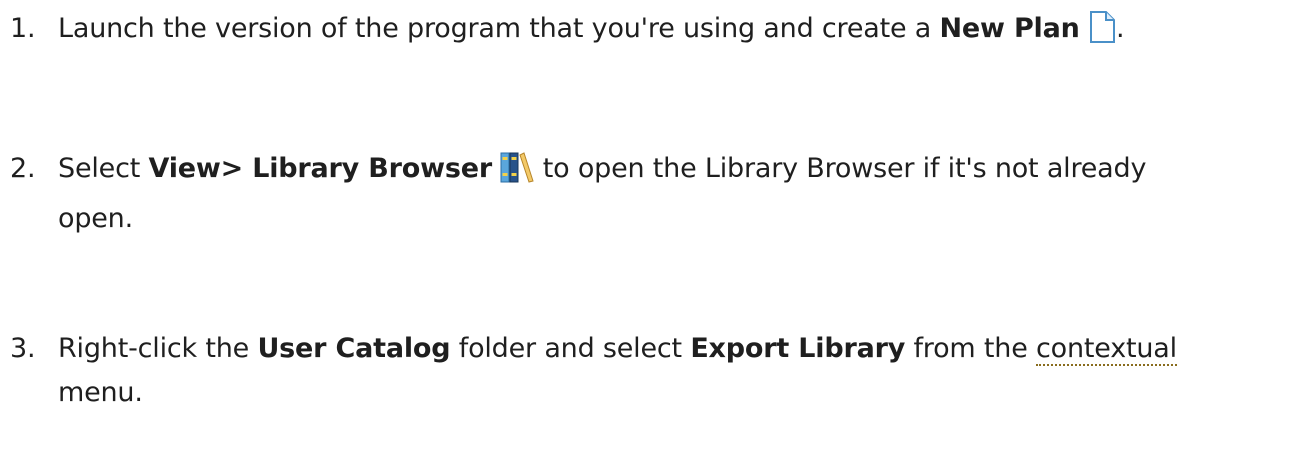 Image resolution: width=1305 pixels, height=466 pixels. Describe the element at coordinates (320, 168) in the screenshot. I see `view-library-browser-label: View> Library Browser` at that location.